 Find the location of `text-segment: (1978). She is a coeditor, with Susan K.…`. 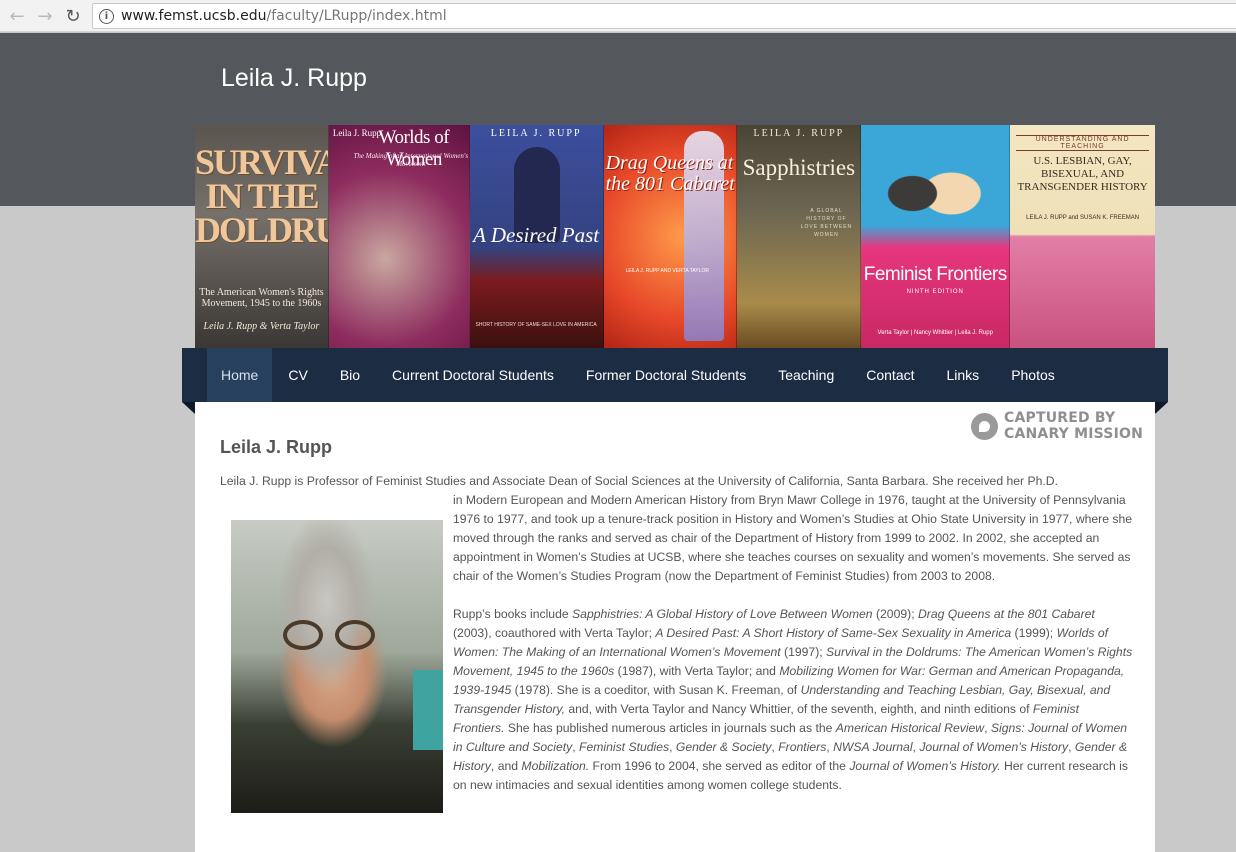

text-segment: (1978). She is a coeditor, with Susan K.… is located at coordinates (656, 690).